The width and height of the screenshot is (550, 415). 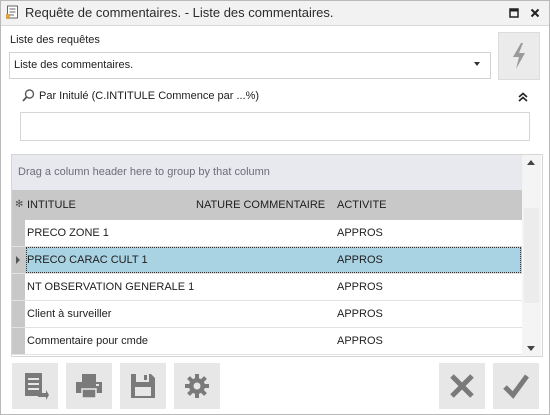 I want to click on cell-intitule: Commentaire pour cmde, so click(x=88, y=341).